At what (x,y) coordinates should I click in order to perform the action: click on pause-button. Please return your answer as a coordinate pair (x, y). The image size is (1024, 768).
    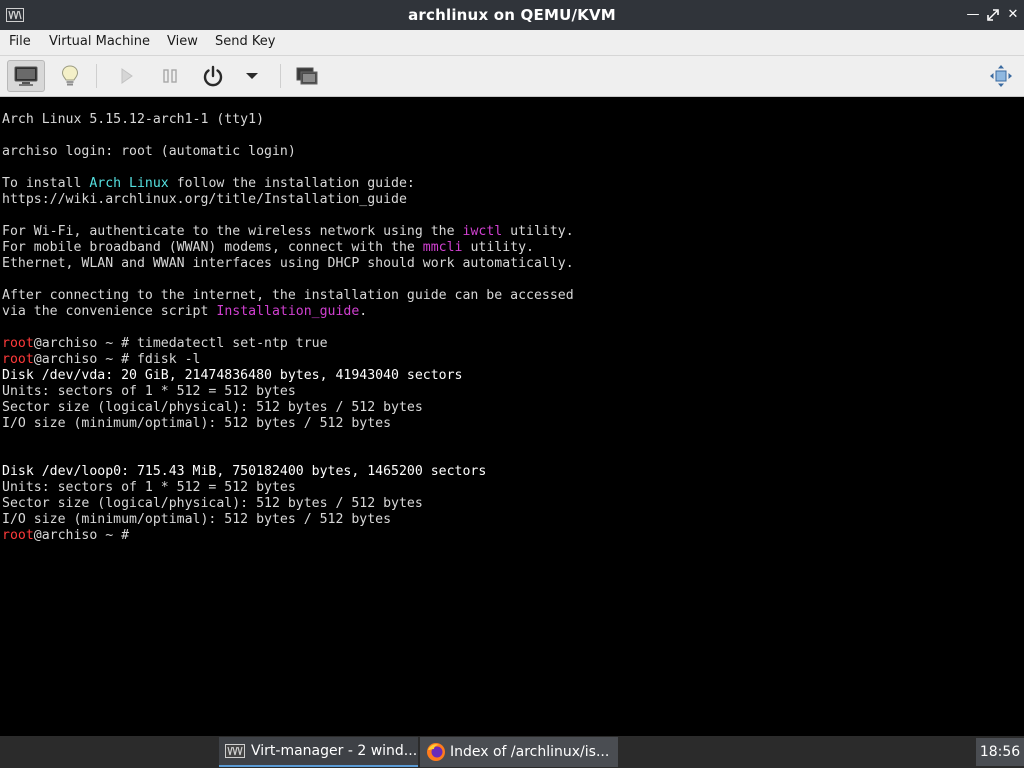
    Looking at the image, I should click on (170, 76).